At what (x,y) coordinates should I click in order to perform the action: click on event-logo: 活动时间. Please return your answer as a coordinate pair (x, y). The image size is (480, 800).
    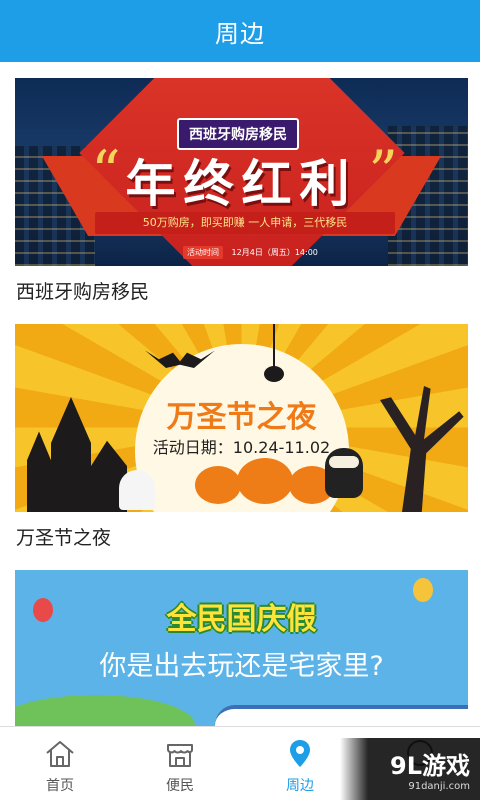
    Looking at the image, I should click on (203, 252).